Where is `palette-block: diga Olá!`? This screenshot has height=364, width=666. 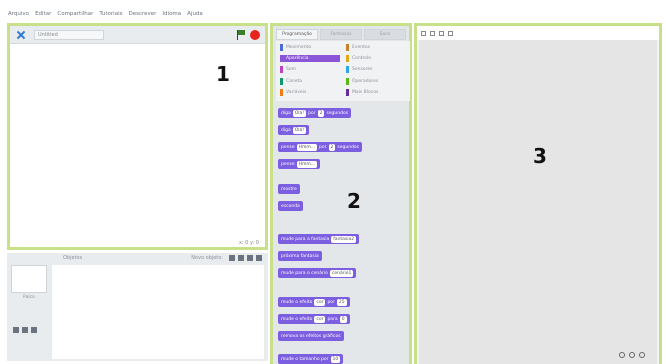 palette-block: diga Olá! is located at coordinates (294, 130).